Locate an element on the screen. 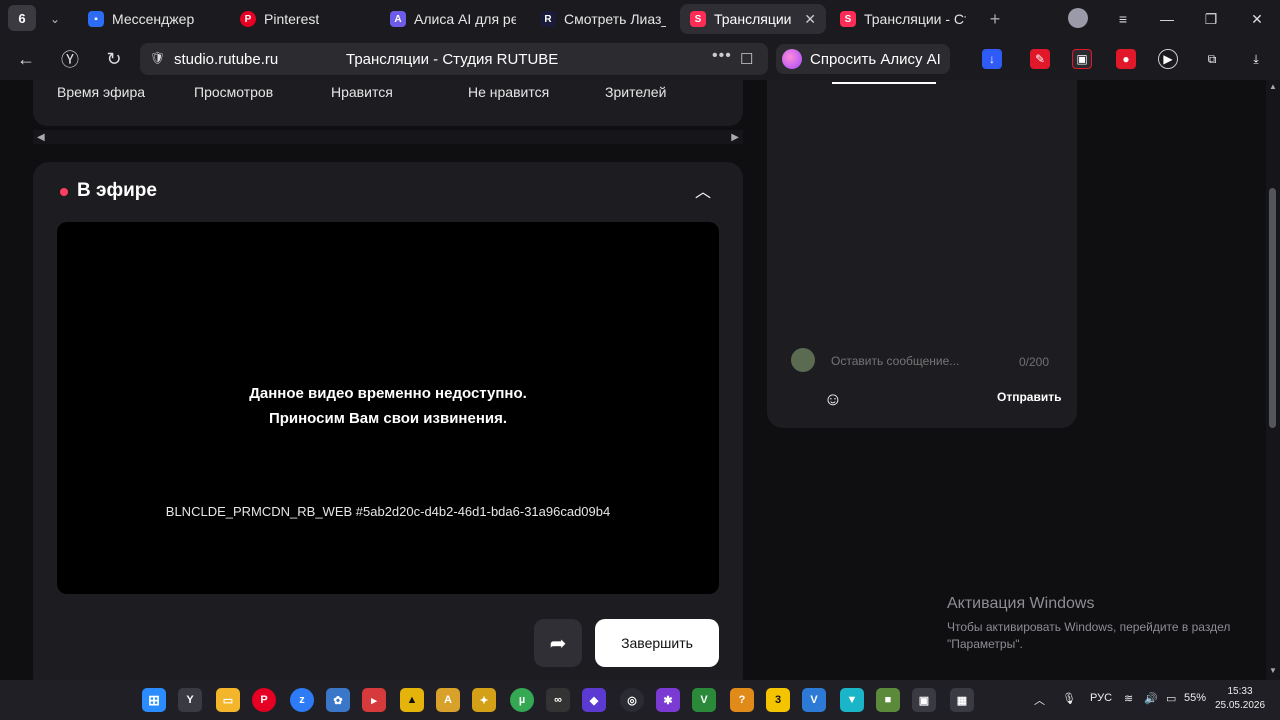  app-blue-icon: ✿ is located at coordinates (338, 700).